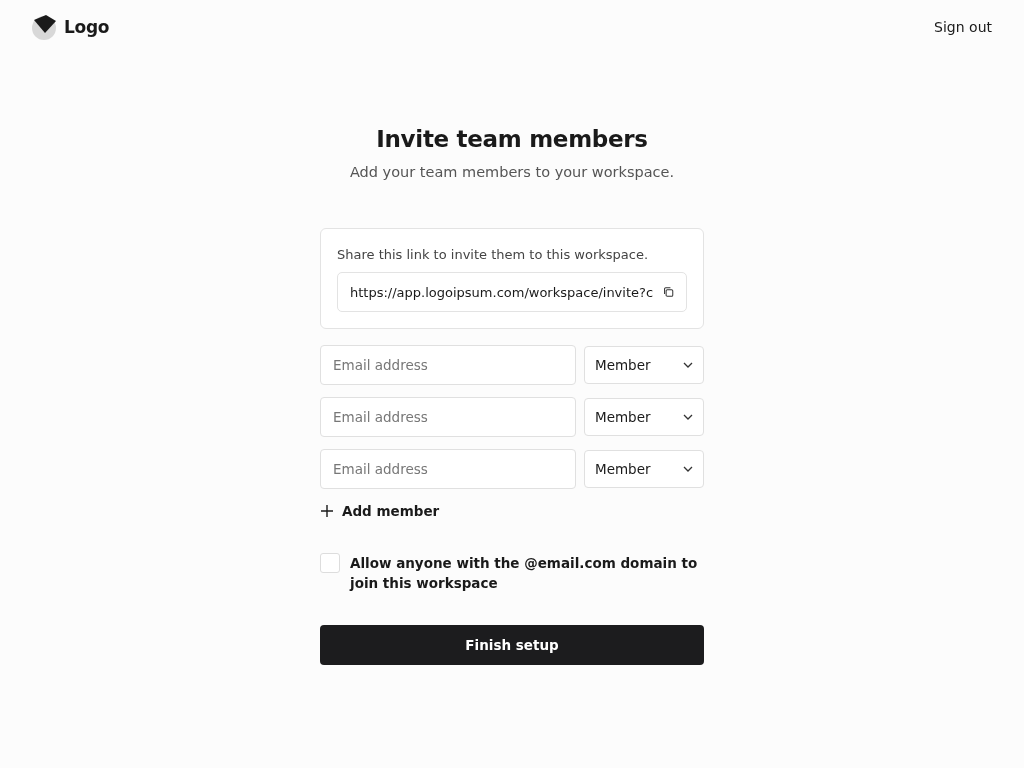  I want to click on allow-domain-label: Allow anyone with the @email.com domain to join this workspace, so click(524, 573).